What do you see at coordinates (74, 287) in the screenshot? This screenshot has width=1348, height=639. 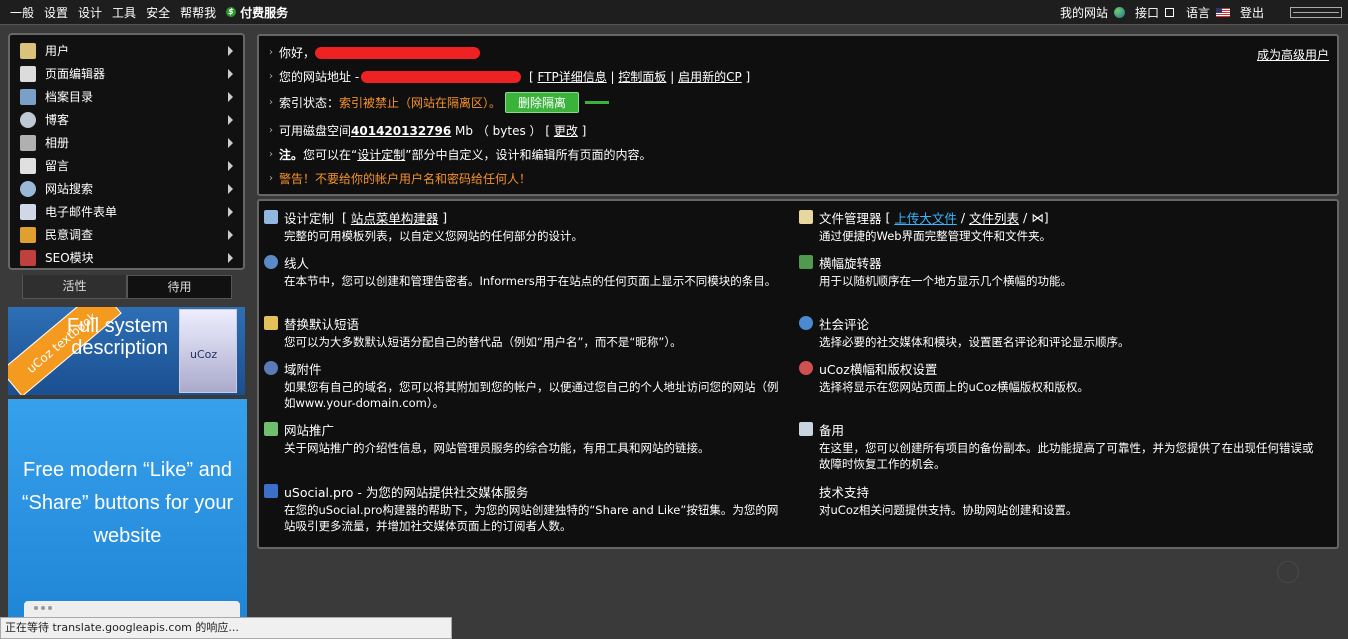 I see `tab-active: 活性` at bounding box center [74, 287].